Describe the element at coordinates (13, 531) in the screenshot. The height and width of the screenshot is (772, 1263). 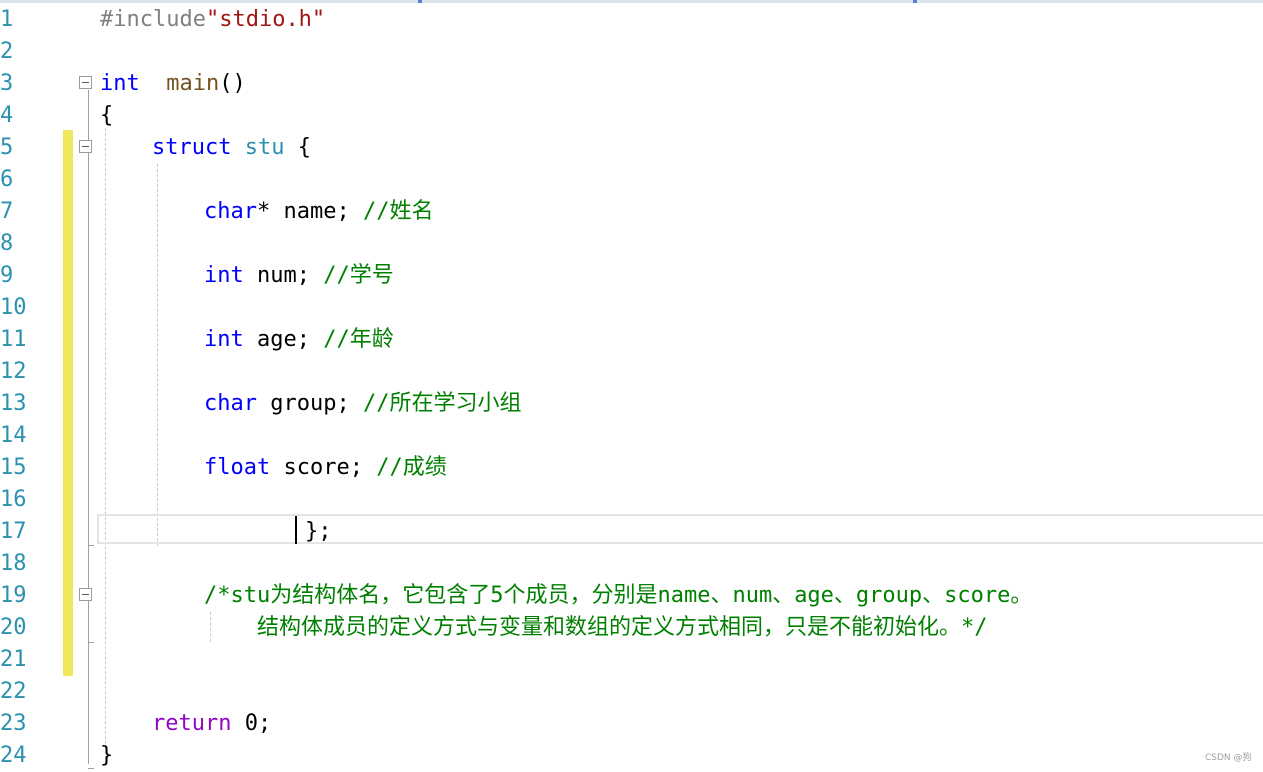
I see `line-number: 17` at that location.